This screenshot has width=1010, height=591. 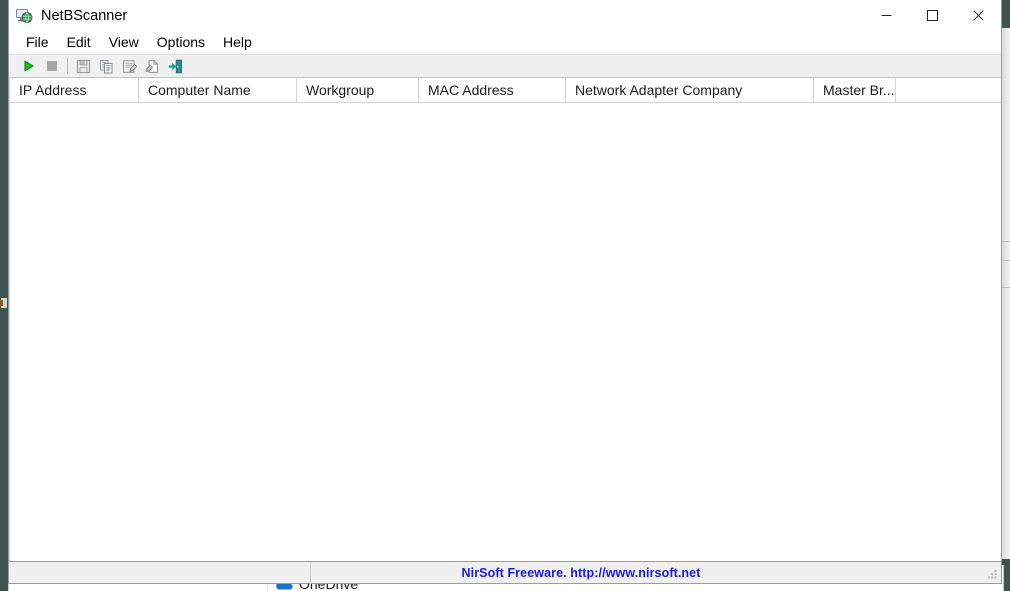 What do you see at coordinates (79, 42) in the screenshot?
I see `menu-item-edit: Edit` at bounding box center [79, 42].